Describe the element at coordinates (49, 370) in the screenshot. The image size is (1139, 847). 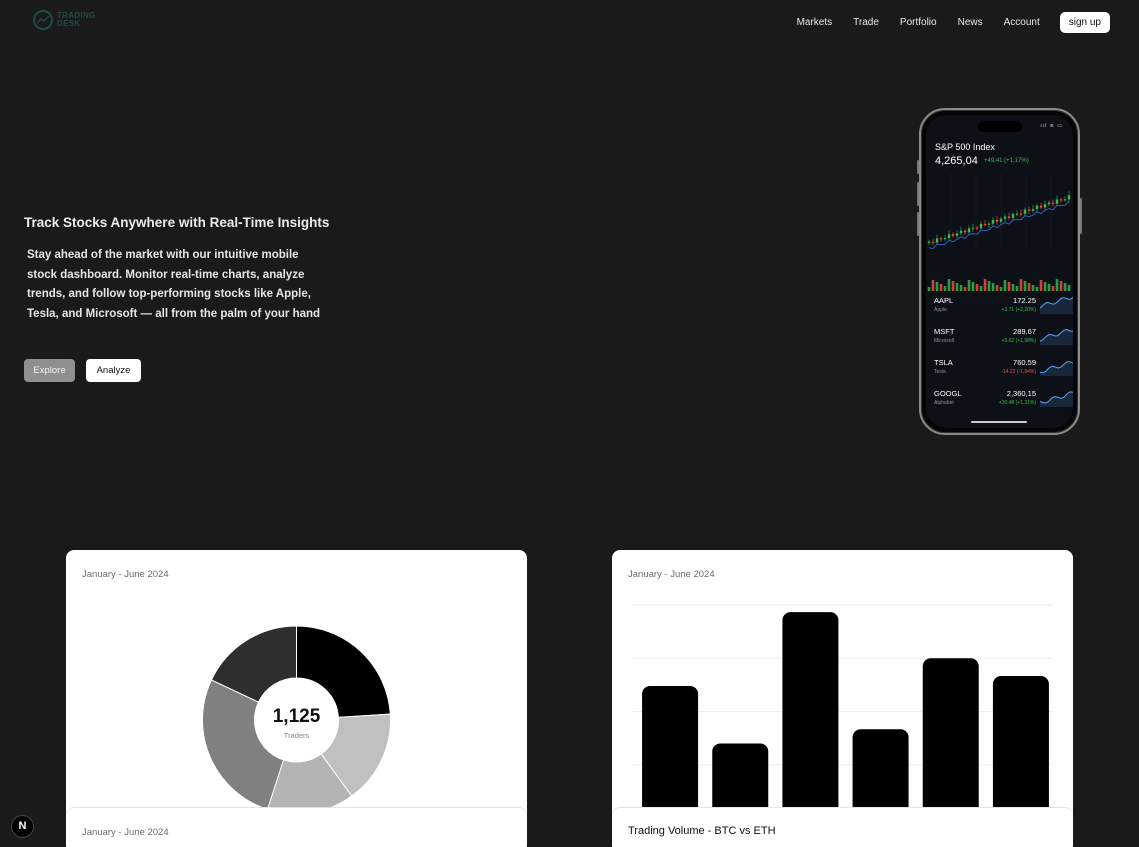
I see `explore-button: Explore` at that location.